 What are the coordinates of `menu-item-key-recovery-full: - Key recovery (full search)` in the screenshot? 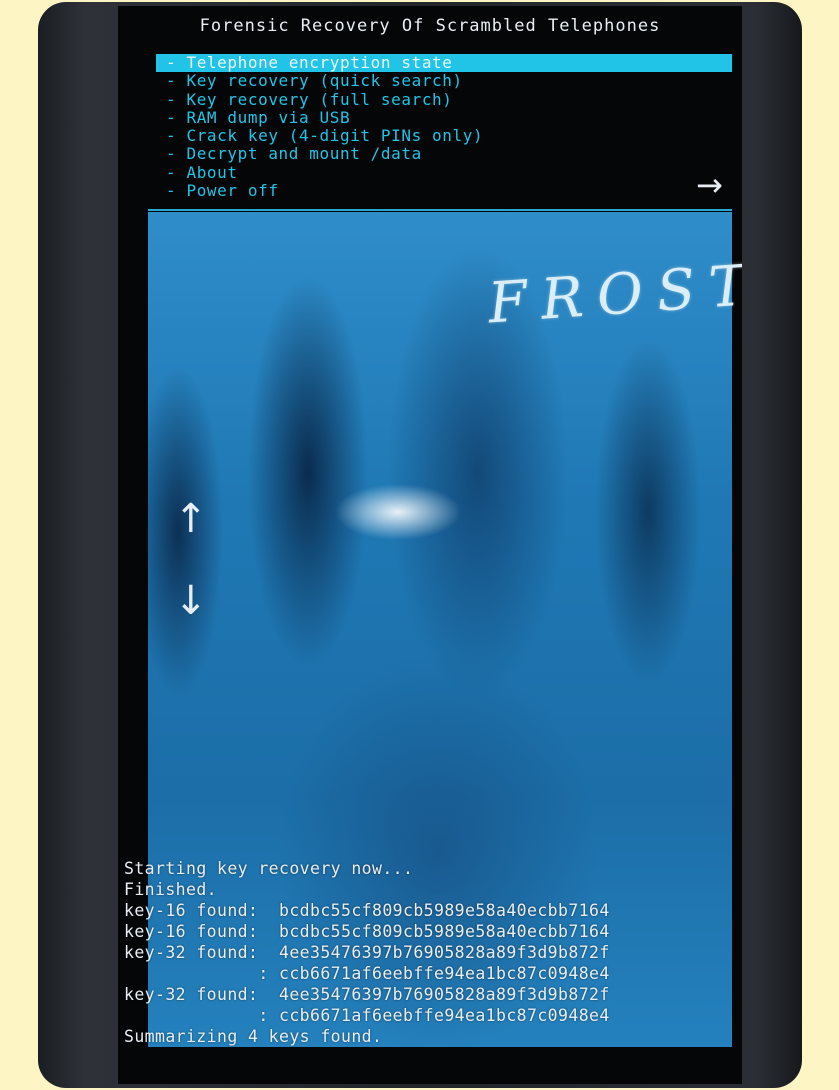 It's located at (444, 99).